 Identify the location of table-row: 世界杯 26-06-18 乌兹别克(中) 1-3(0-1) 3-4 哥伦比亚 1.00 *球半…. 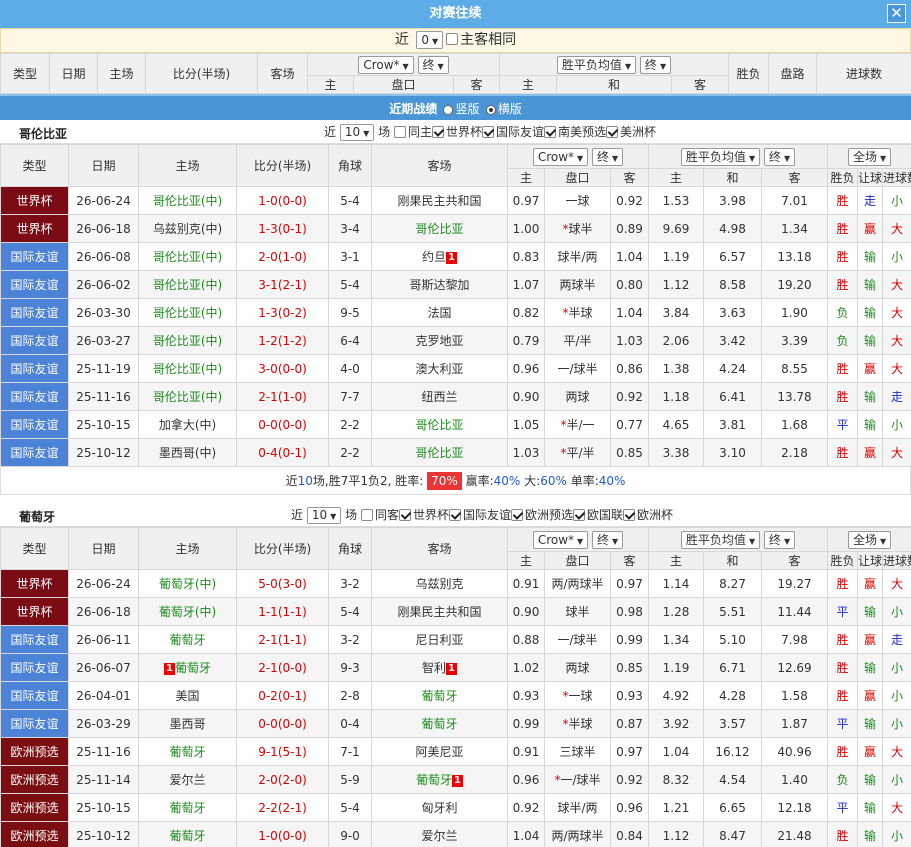
(455, 228).